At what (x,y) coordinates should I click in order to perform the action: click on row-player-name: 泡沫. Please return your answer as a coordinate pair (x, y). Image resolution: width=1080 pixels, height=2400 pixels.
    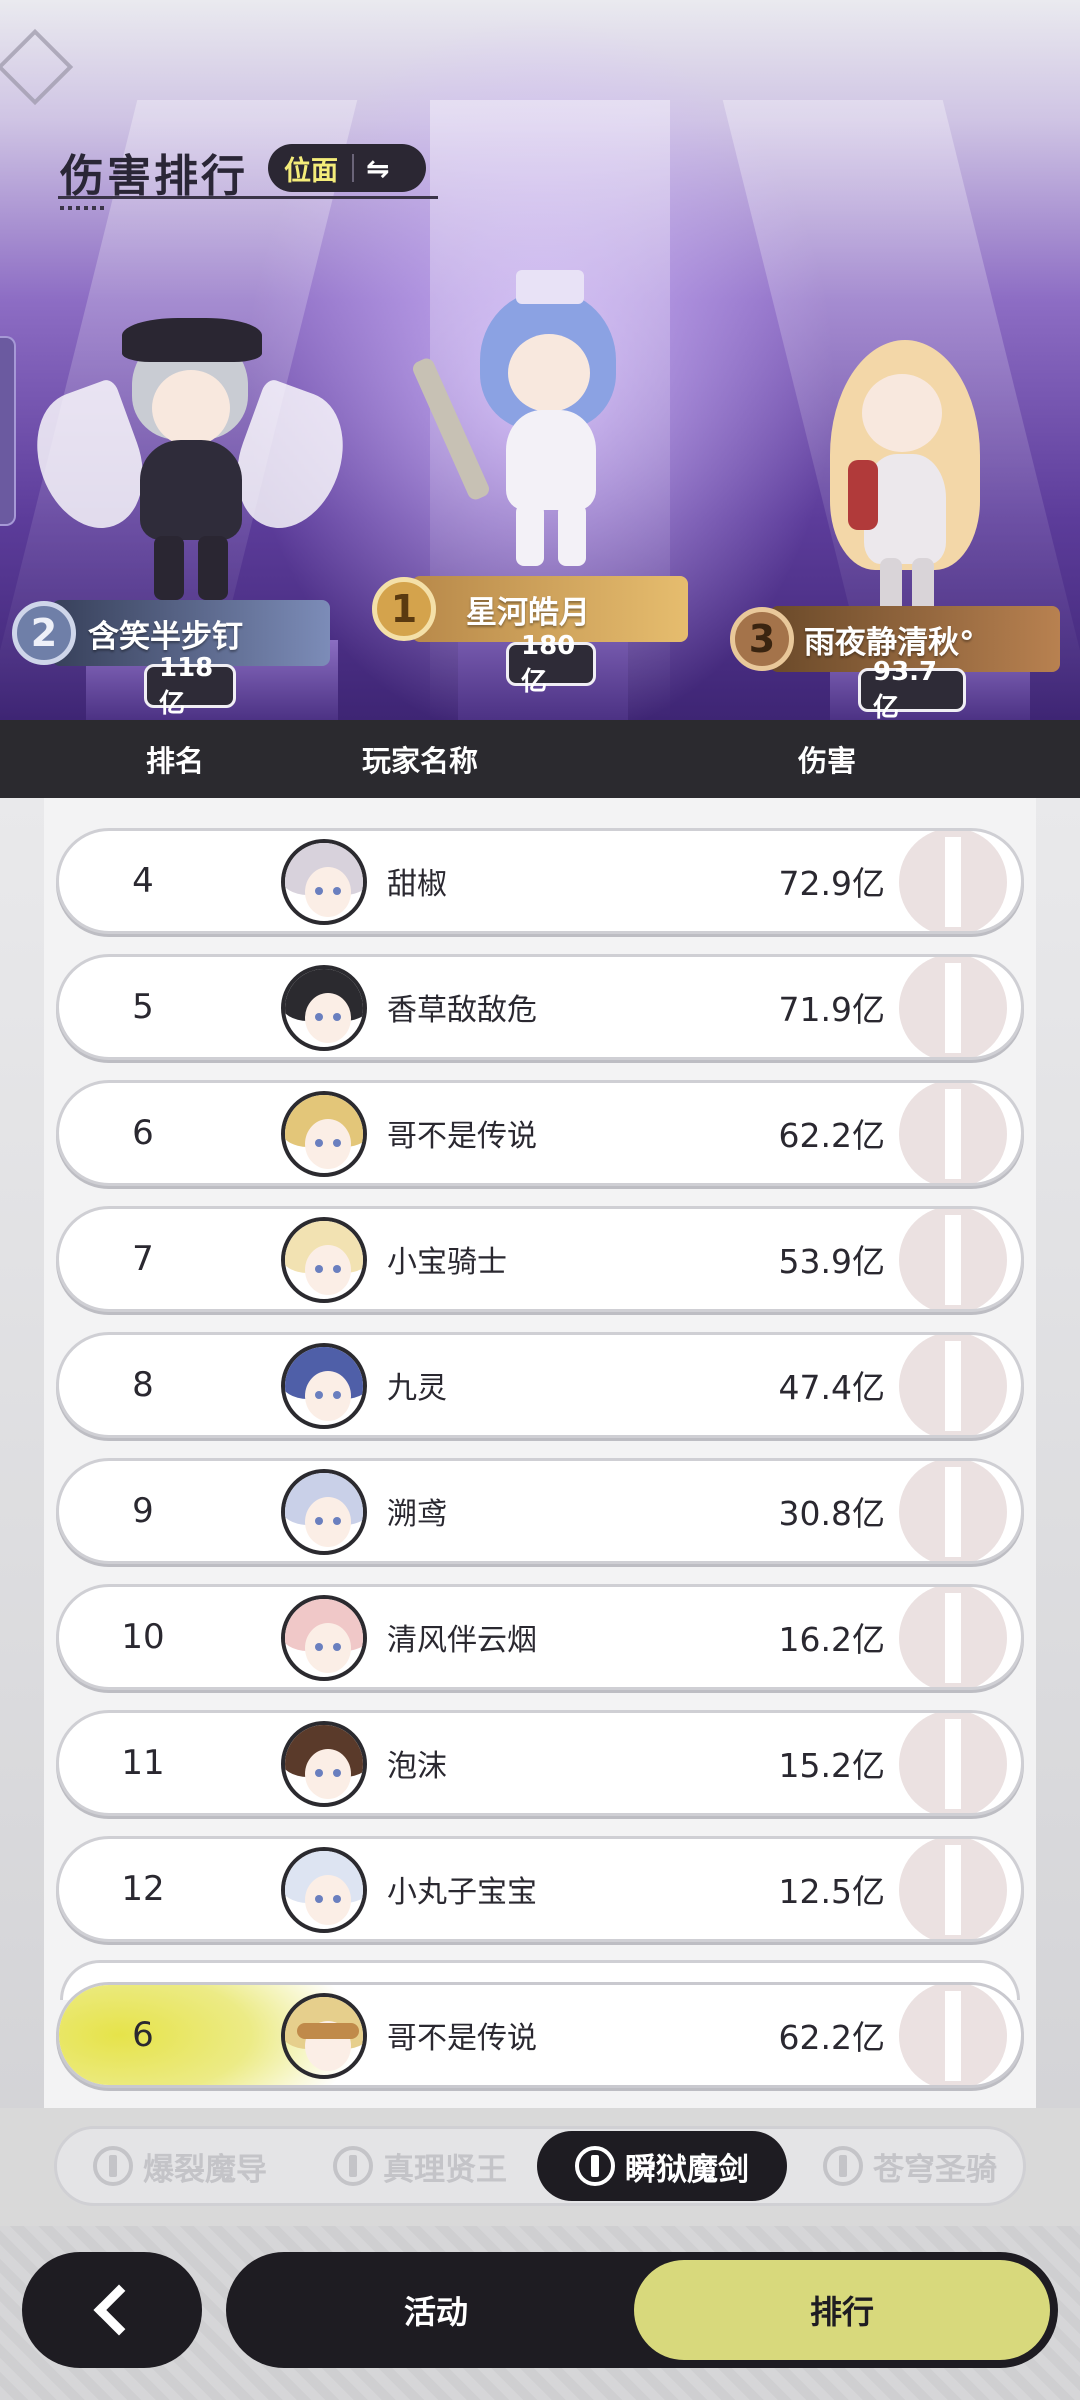
    Looking at the image, I should click on (417, 1766).